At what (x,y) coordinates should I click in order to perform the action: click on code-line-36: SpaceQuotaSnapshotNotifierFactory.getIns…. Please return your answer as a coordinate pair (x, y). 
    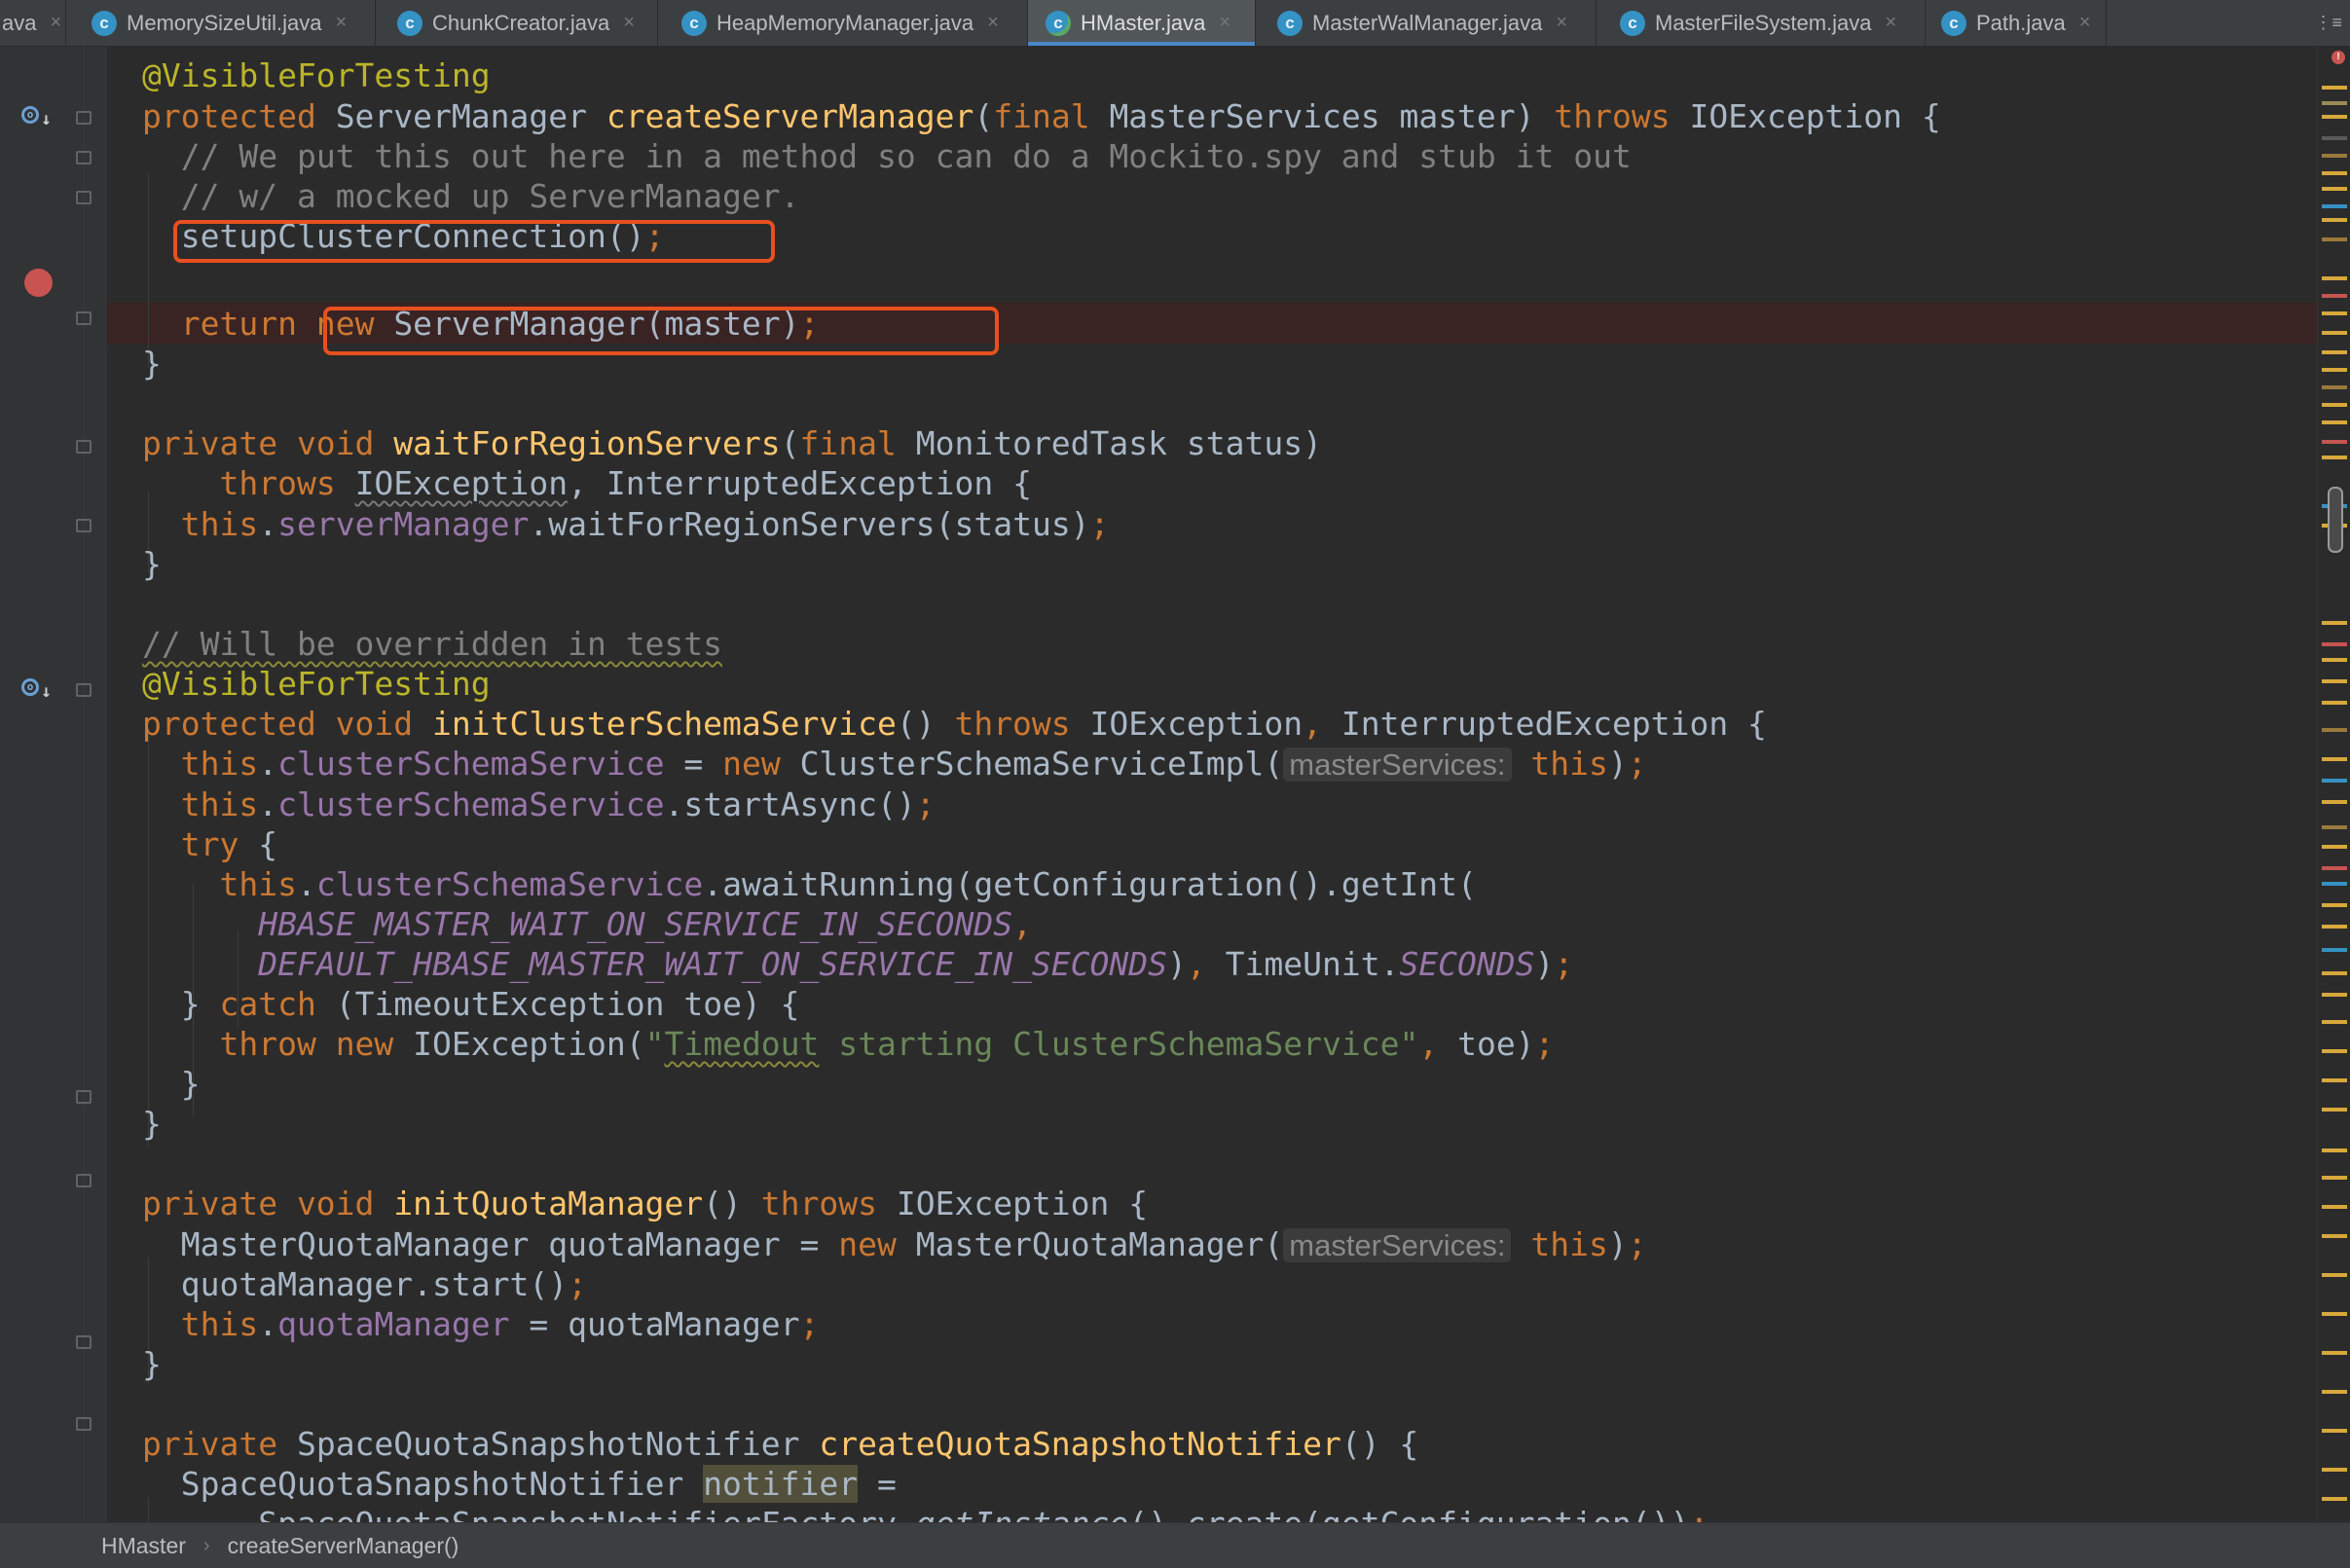
    Looking at the image, I should click on (925, 1513).